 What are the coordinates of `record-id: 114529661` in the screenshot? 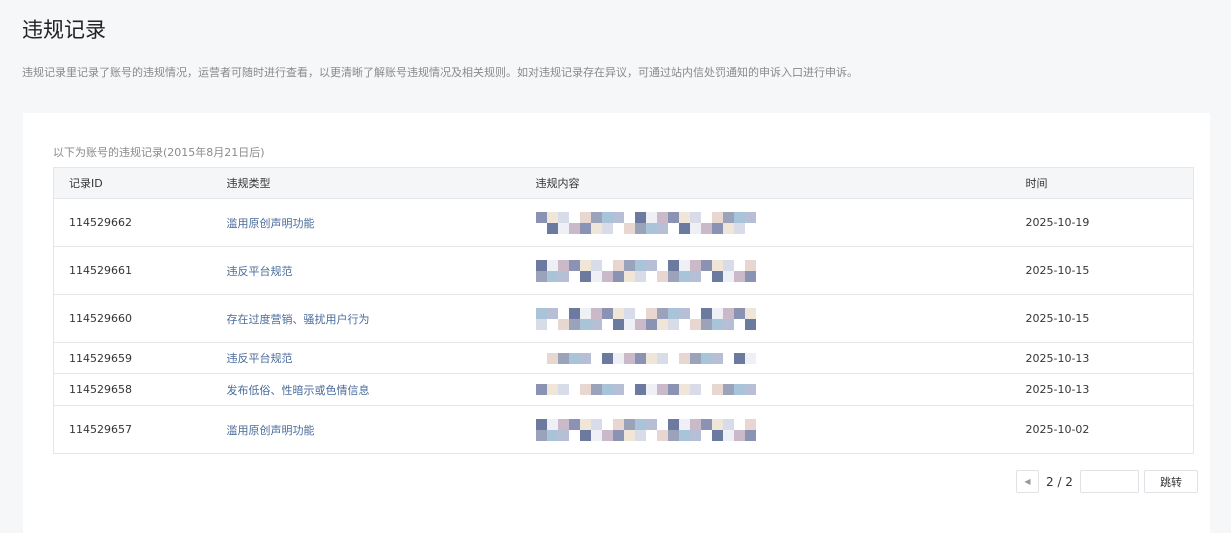 It's located at (140, 270).